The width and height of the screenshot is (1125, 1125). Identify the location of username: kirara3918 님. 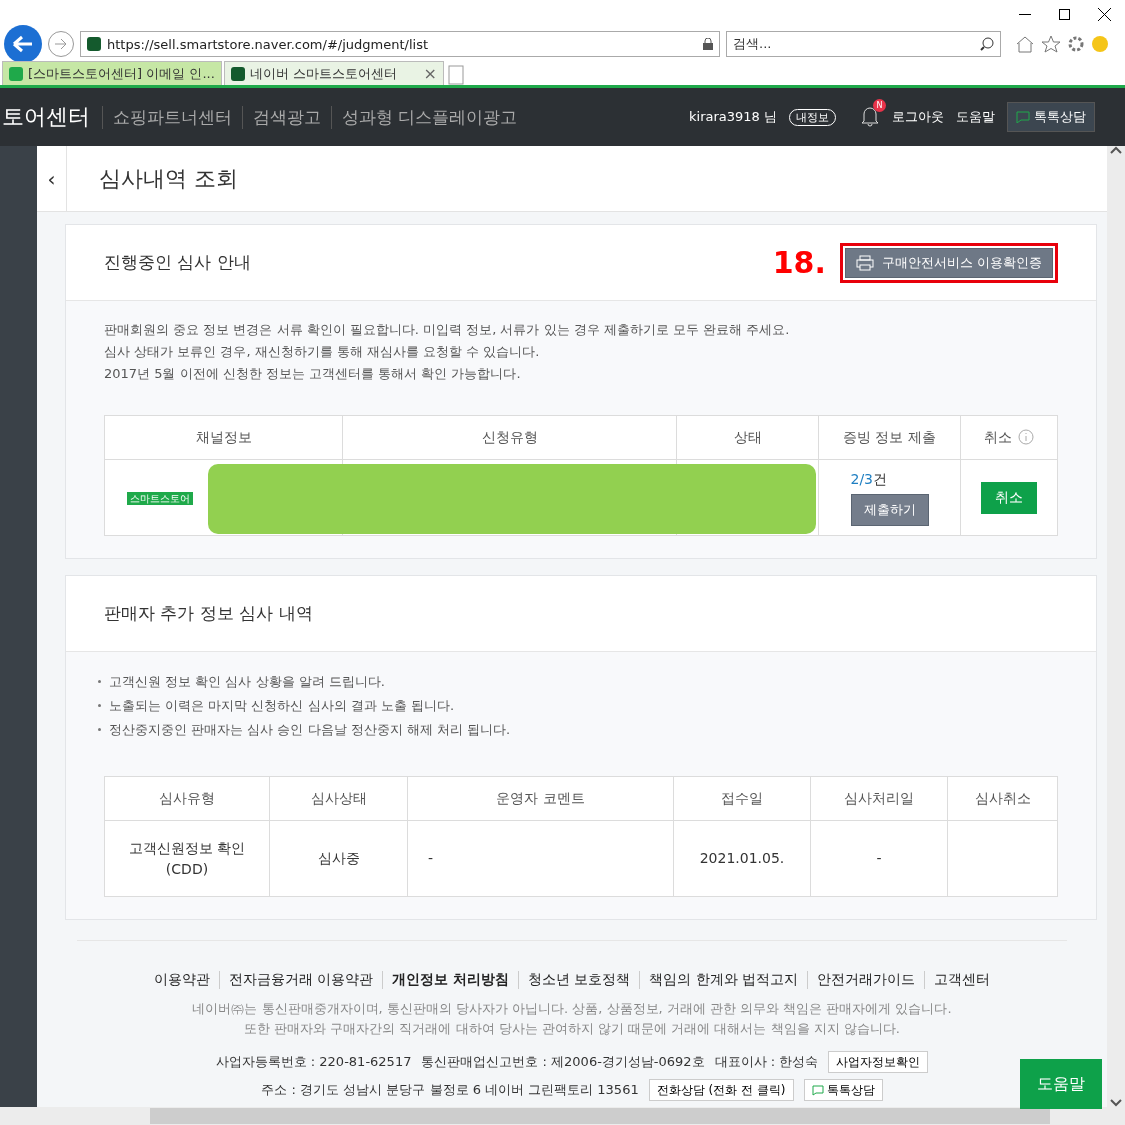
(733, 117).